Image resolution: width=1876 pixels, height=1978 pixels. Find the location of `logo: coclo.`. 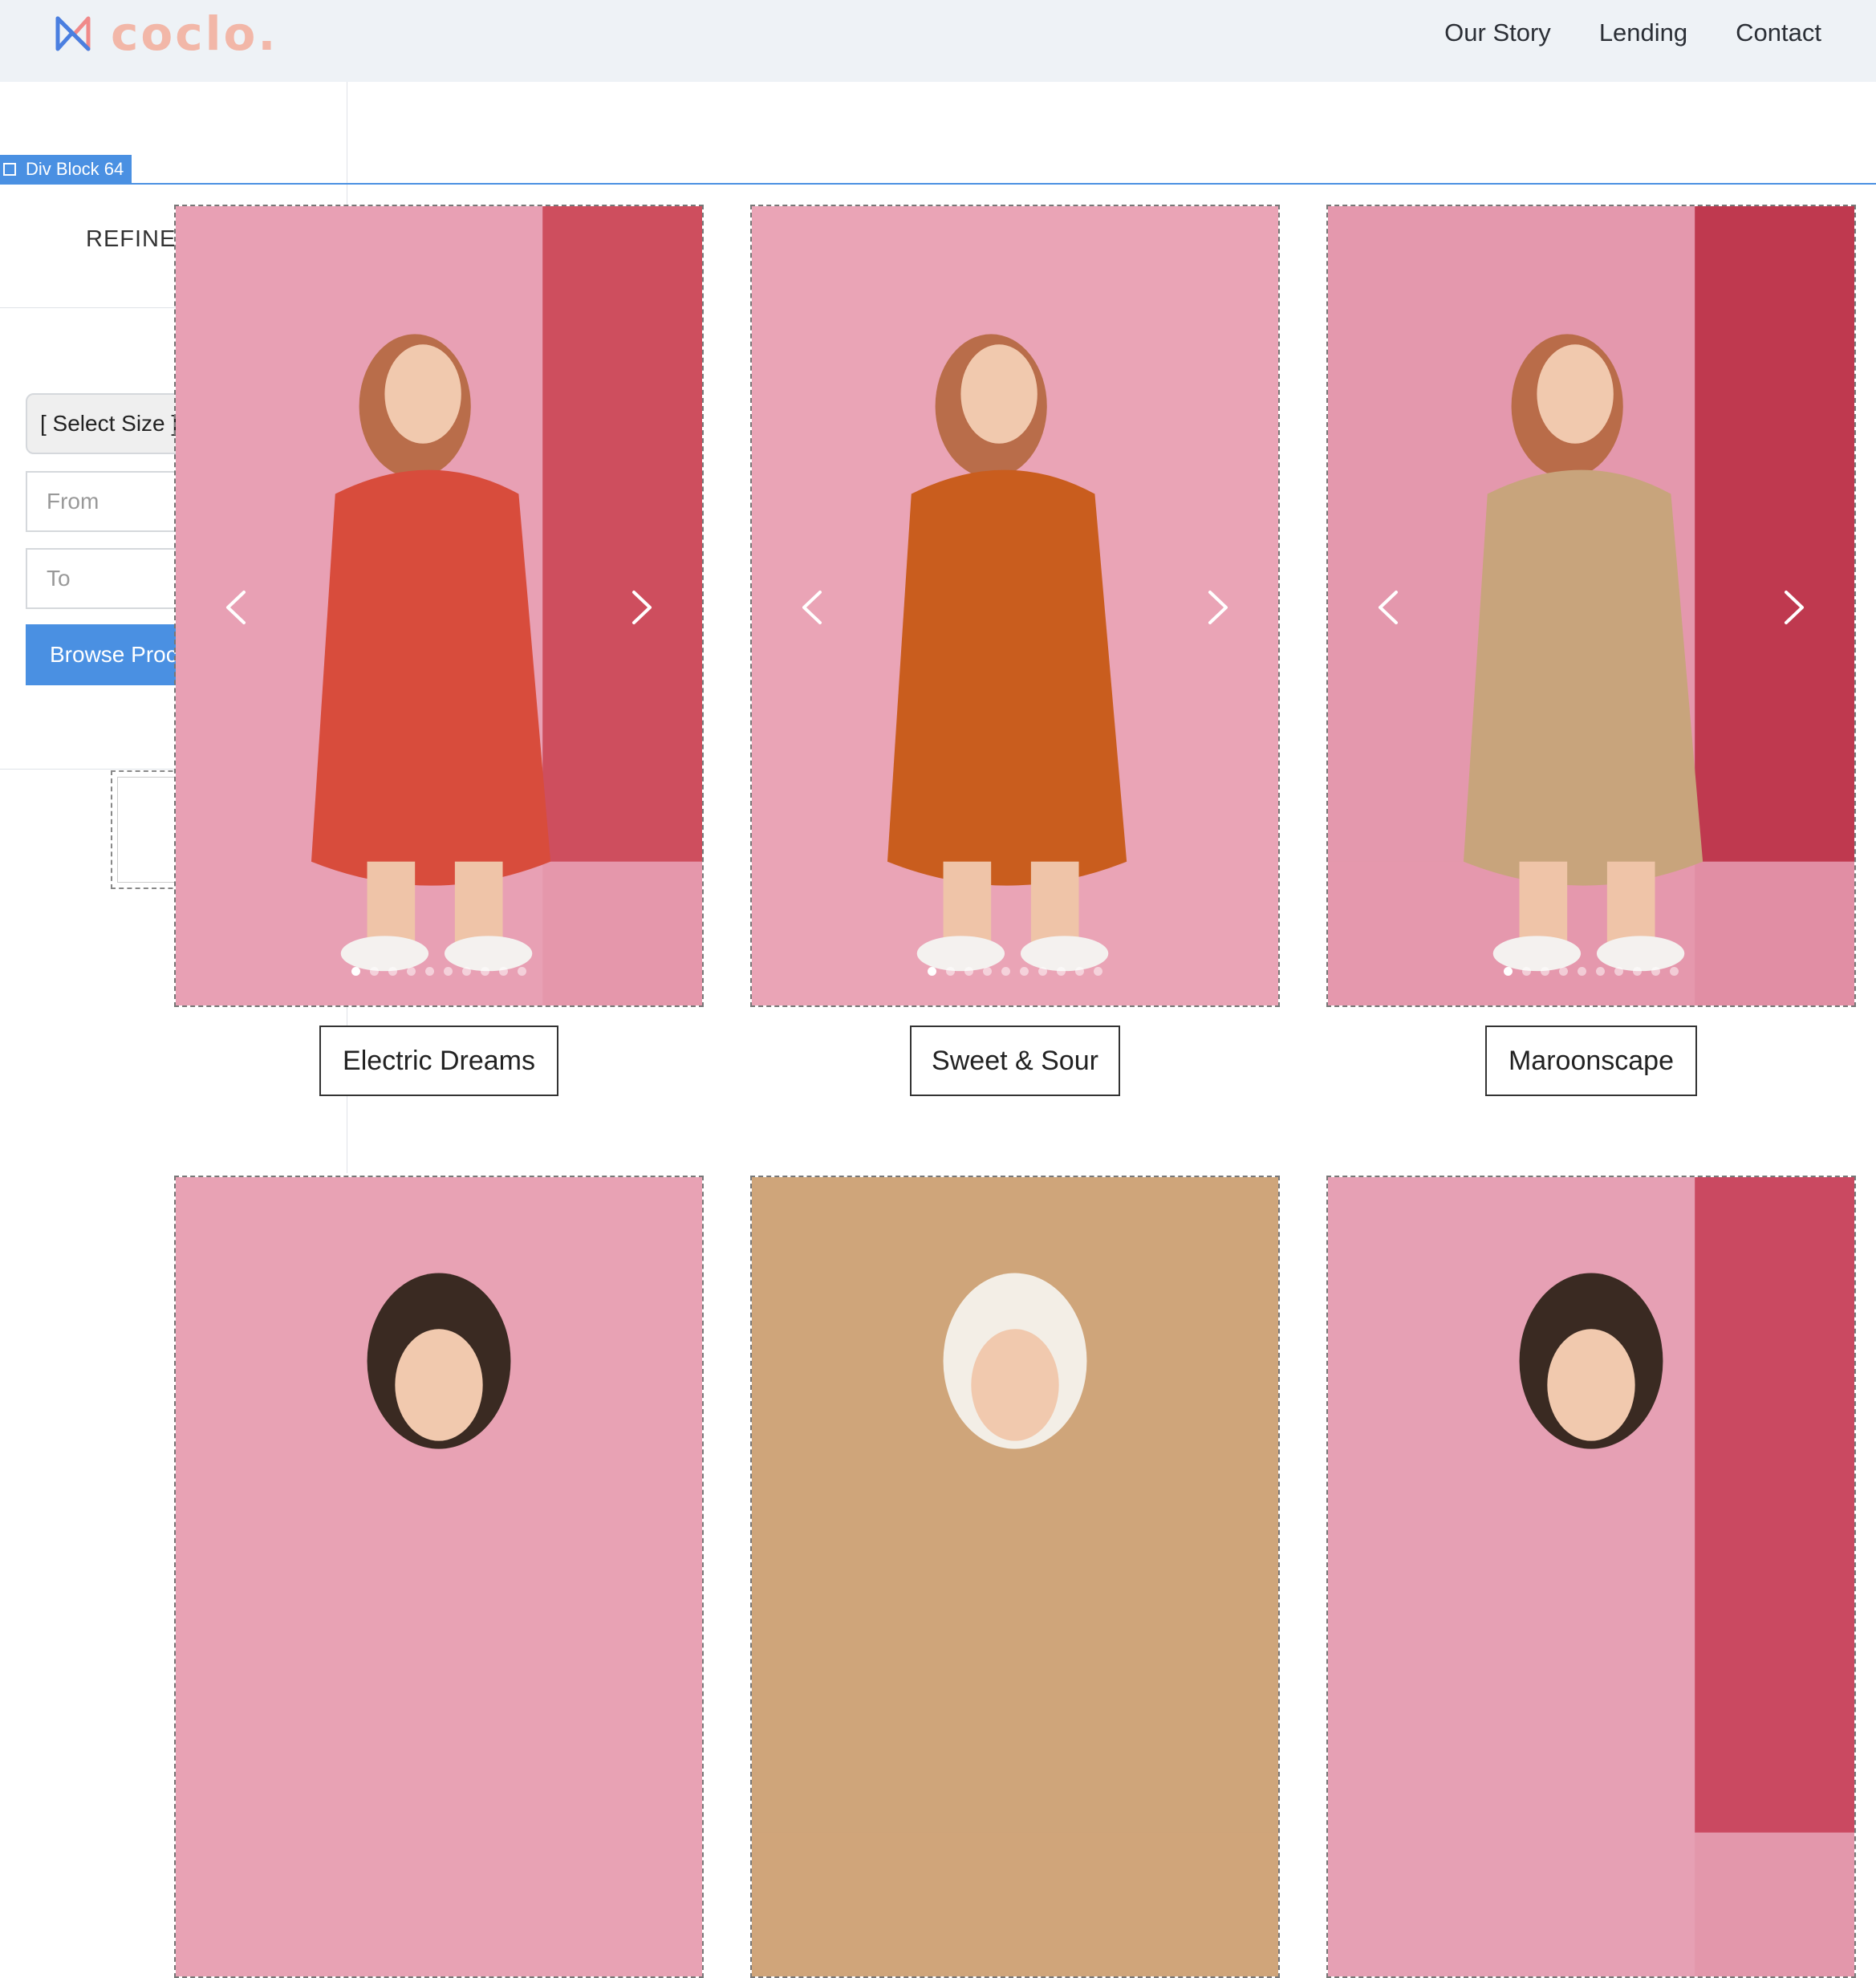

logo: coclo. is located at coordinates (164, 34).